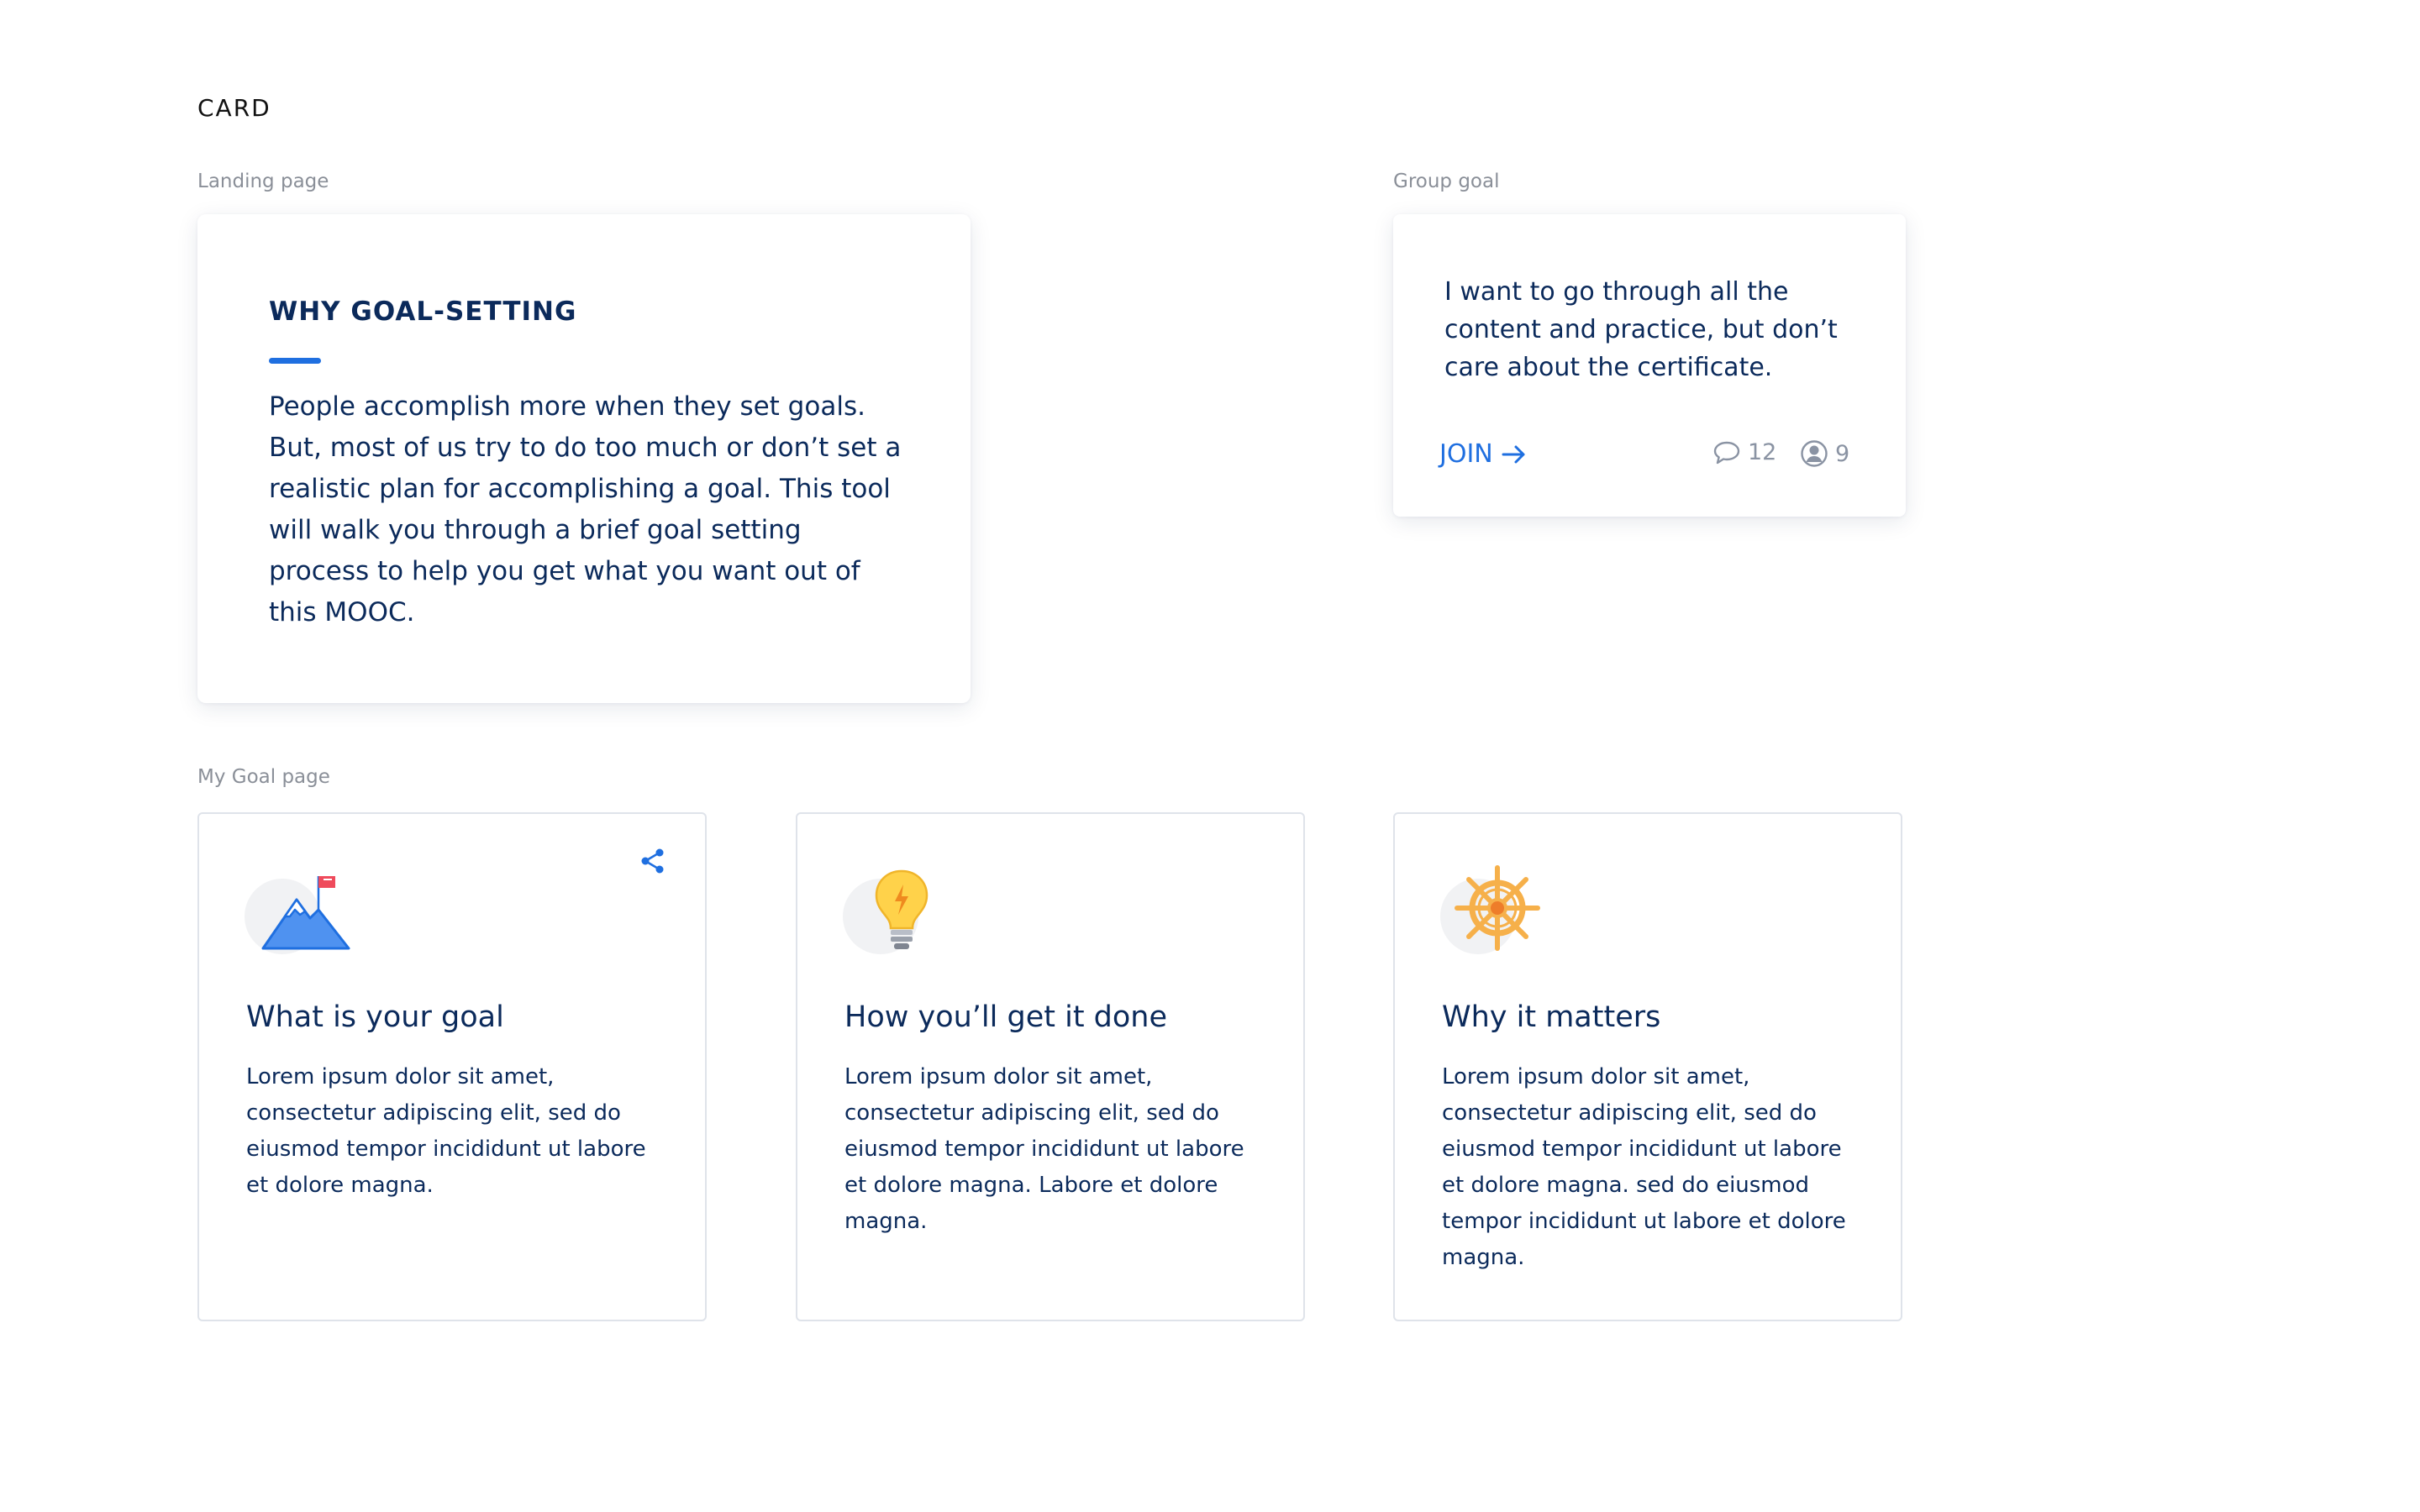 This screenshot has width=2420, height=1512. I want to click on comments-stat: 12, so click(1744, 452).